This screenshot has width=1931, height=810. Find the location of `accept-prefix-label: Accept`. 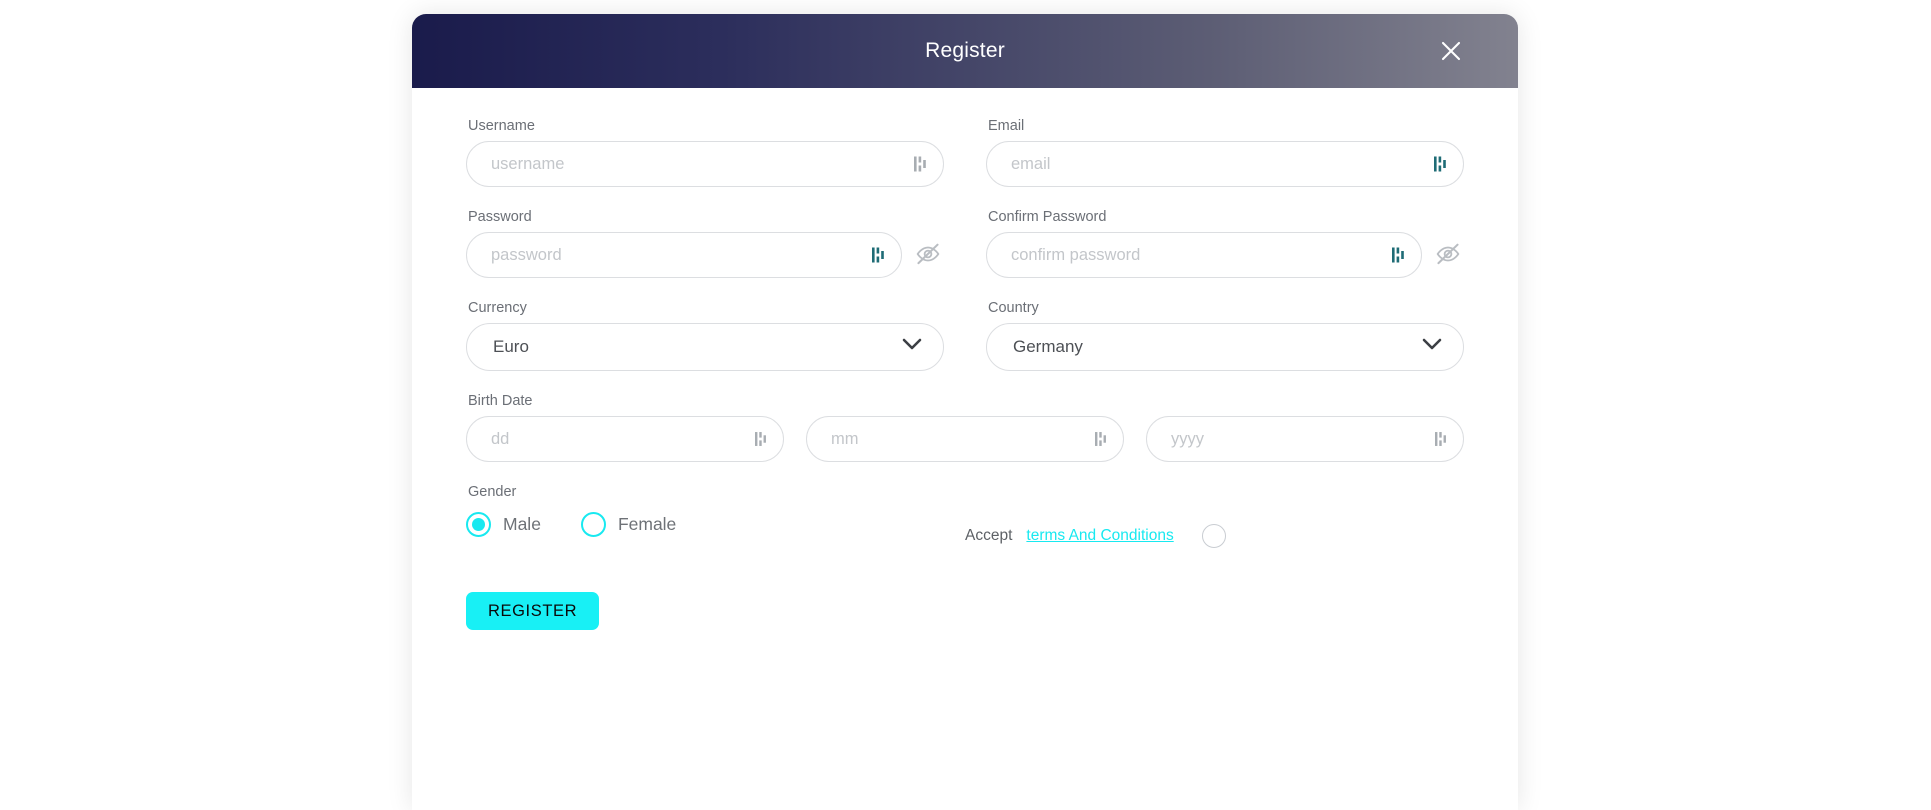

accept-prefix-label: Accept is located at coordinates (989, 535).